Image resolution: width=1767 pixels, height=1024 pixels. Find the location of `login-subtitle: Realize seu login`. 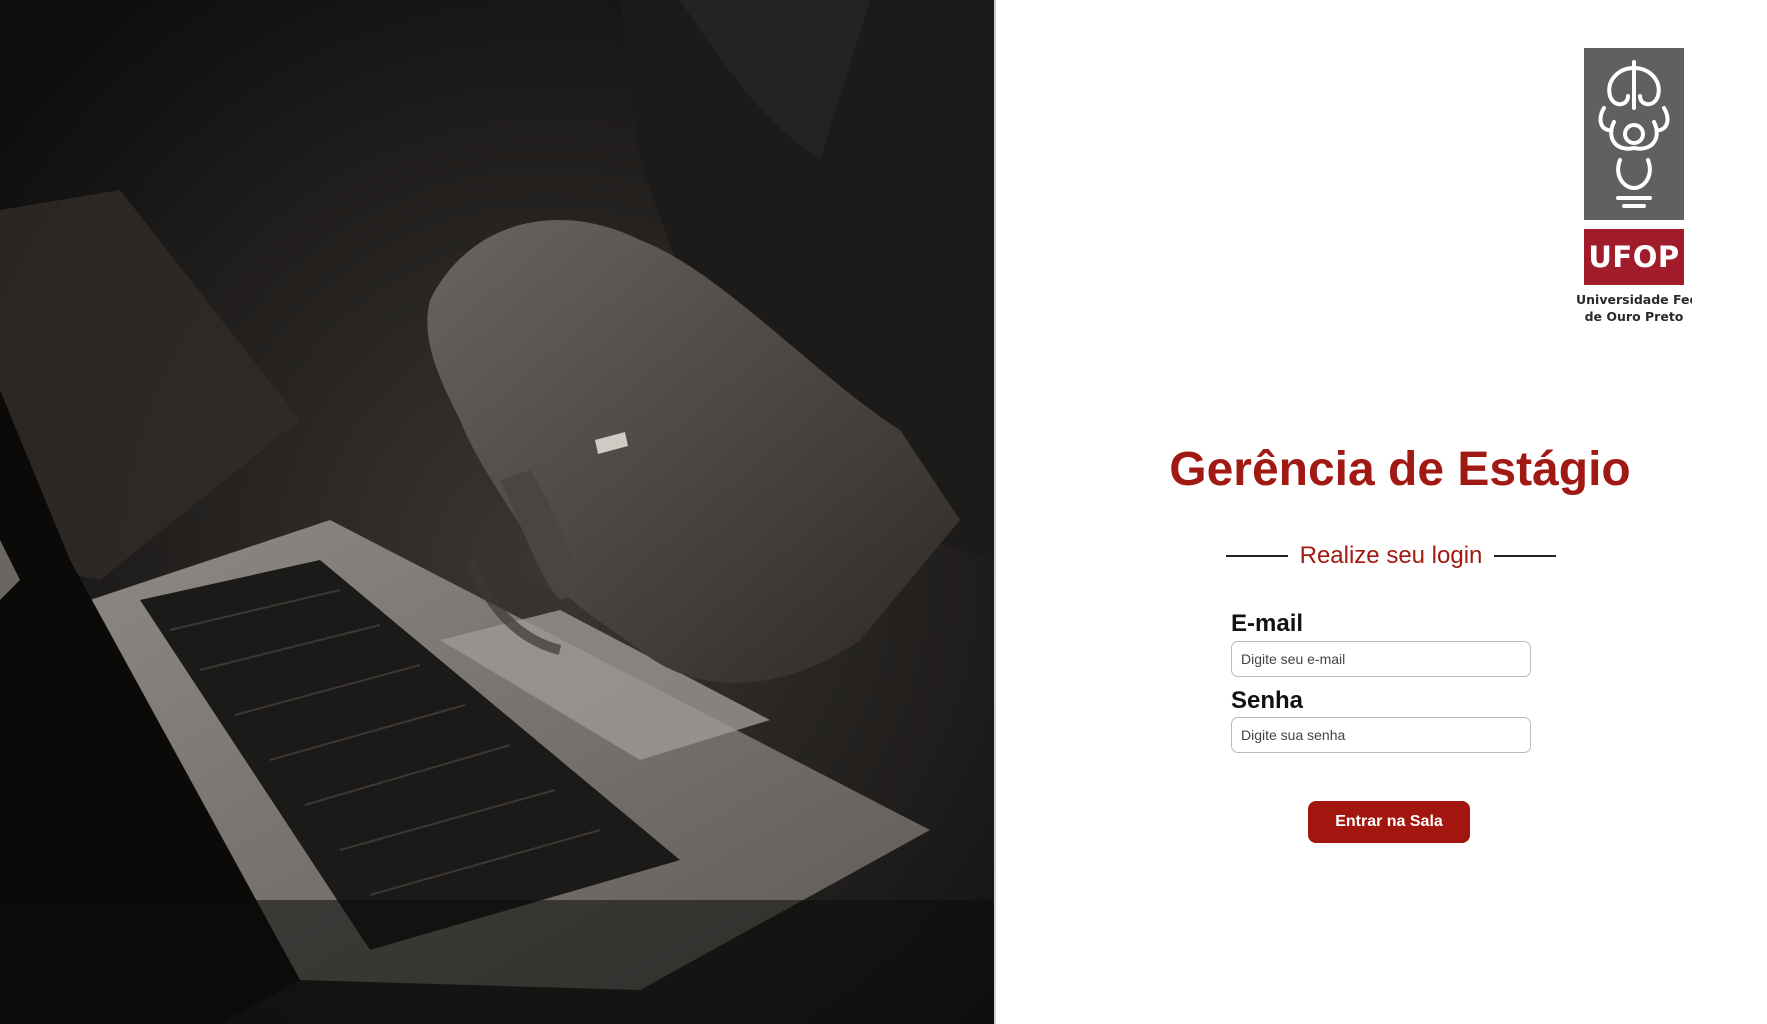

login-subtitle: Realize seu login is located at coordinates (1391, 555).